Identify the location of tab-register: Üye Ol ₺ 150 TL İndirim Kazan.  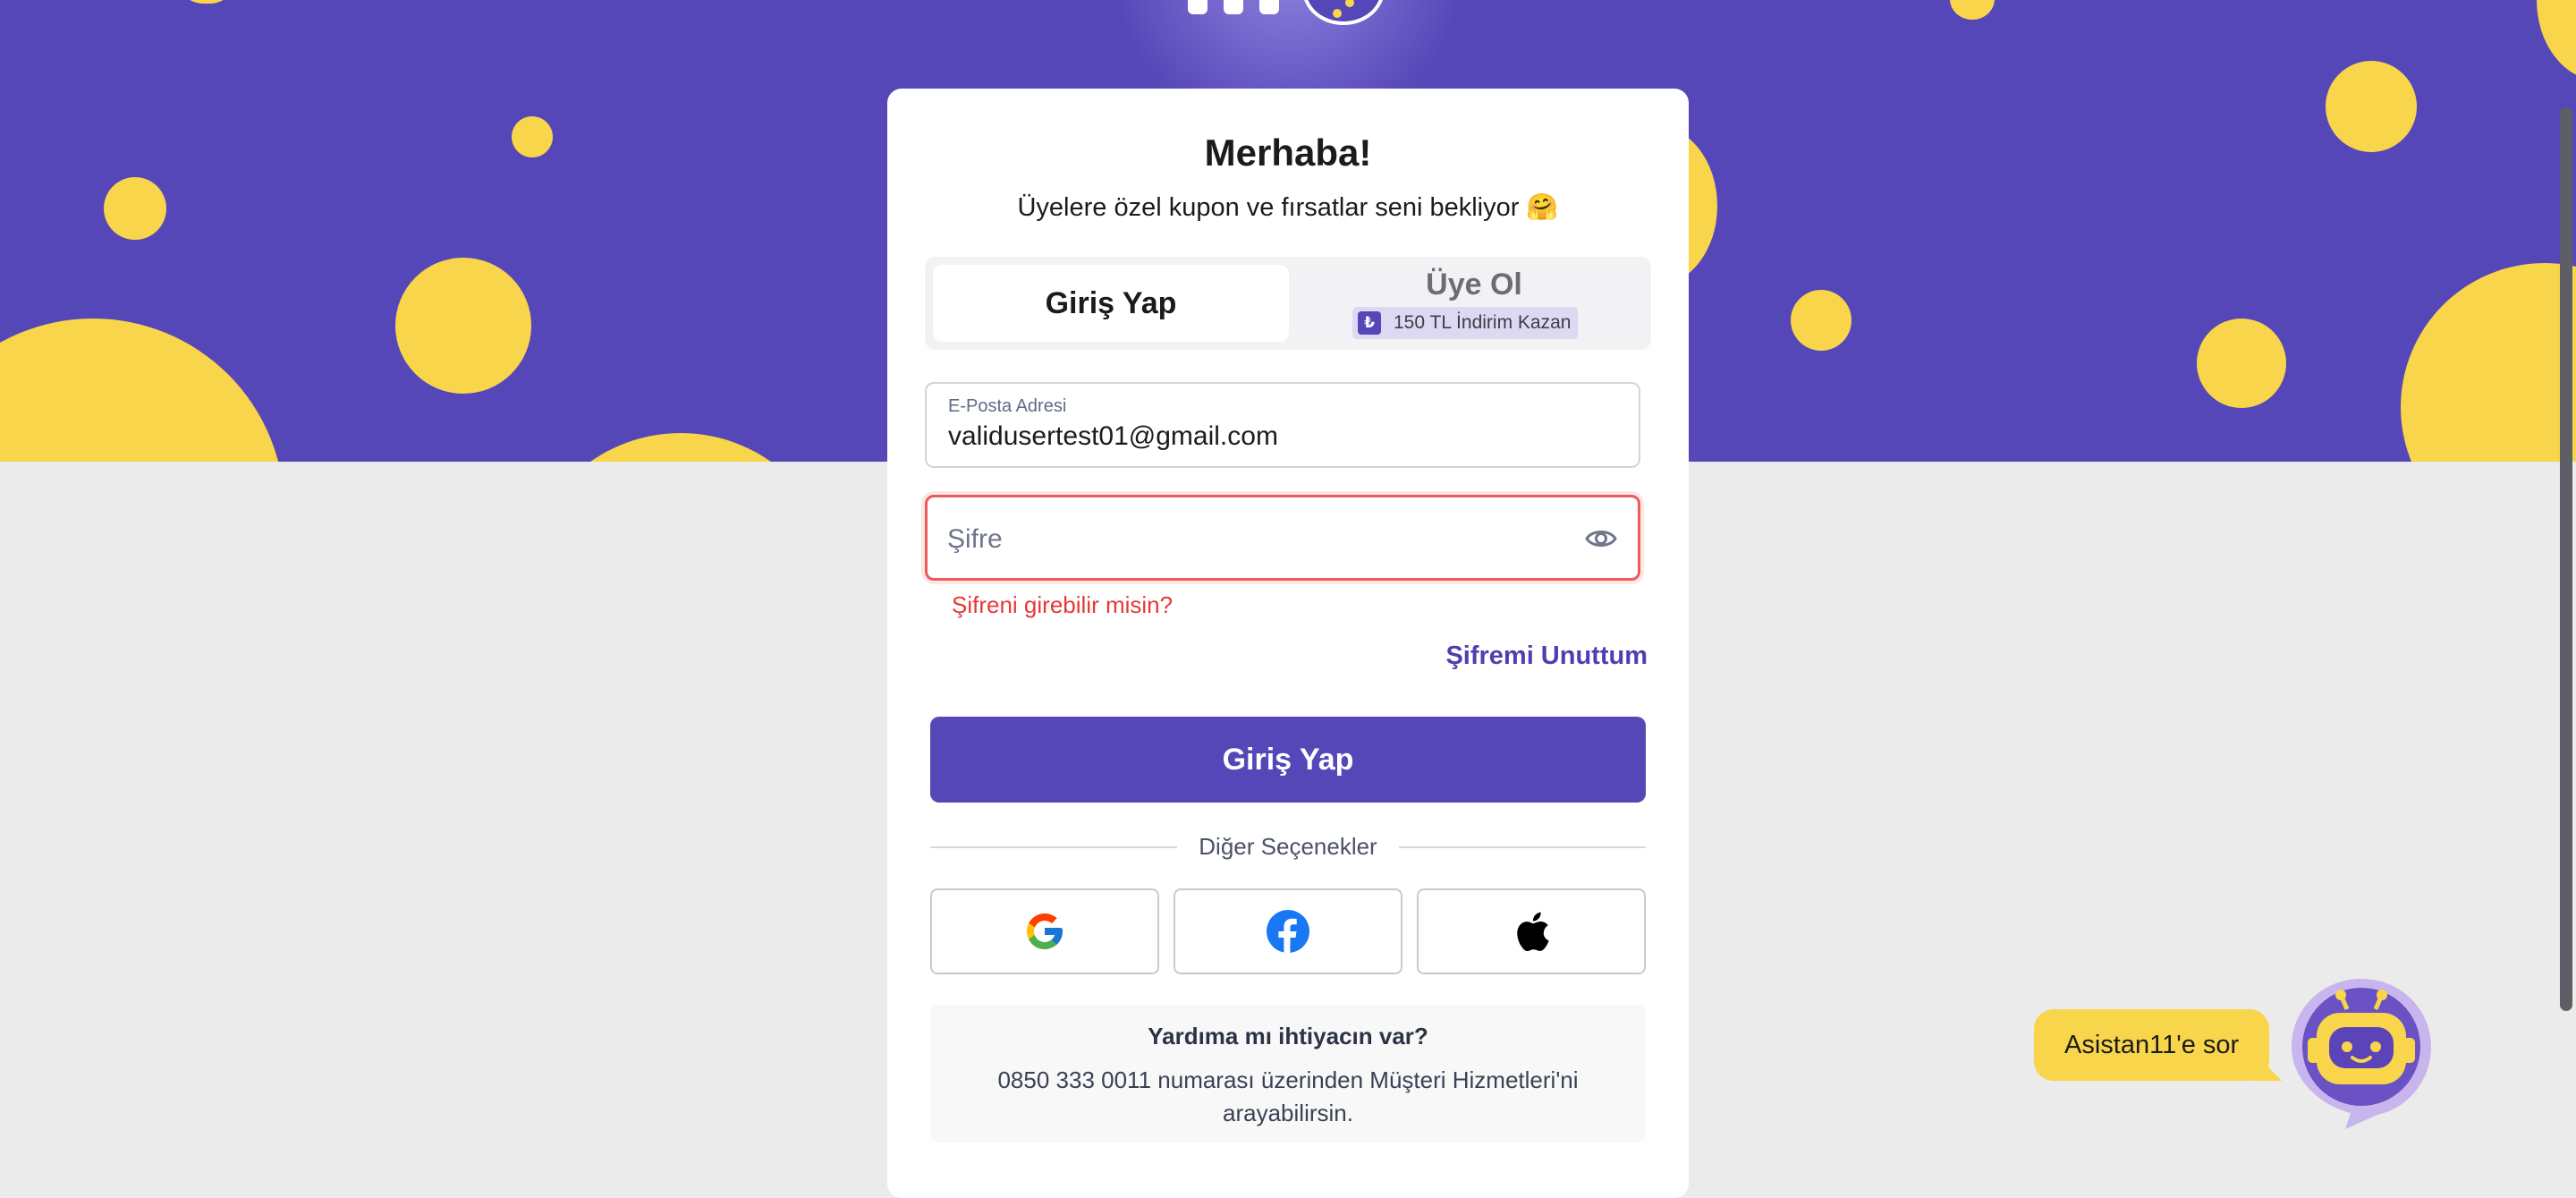
(1474, 303).